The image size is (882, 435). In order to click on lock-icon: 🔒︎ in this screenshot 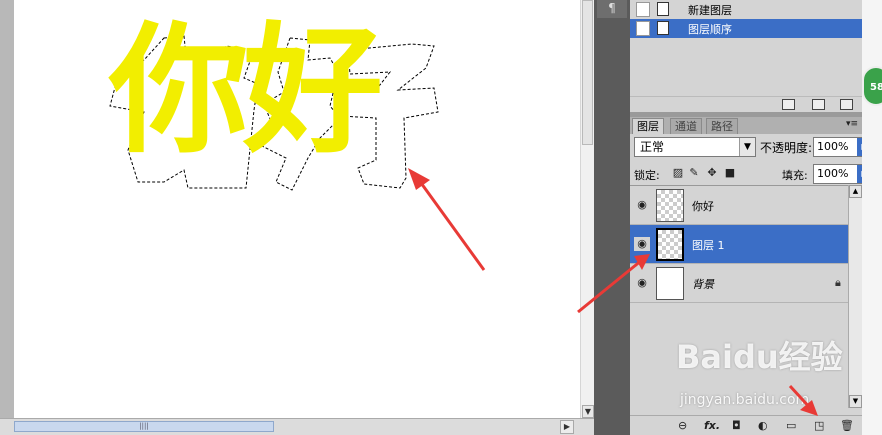, I will do `click(838, 282)`.